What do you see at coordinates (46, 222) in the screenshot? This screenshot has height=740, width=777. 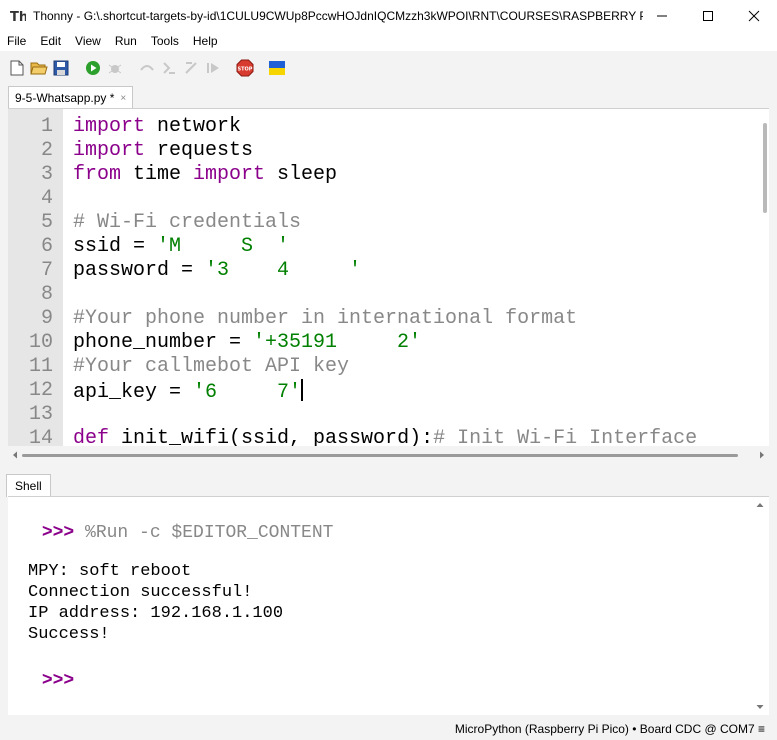 I see `line-number: 5` at bounding box center [46, 222].